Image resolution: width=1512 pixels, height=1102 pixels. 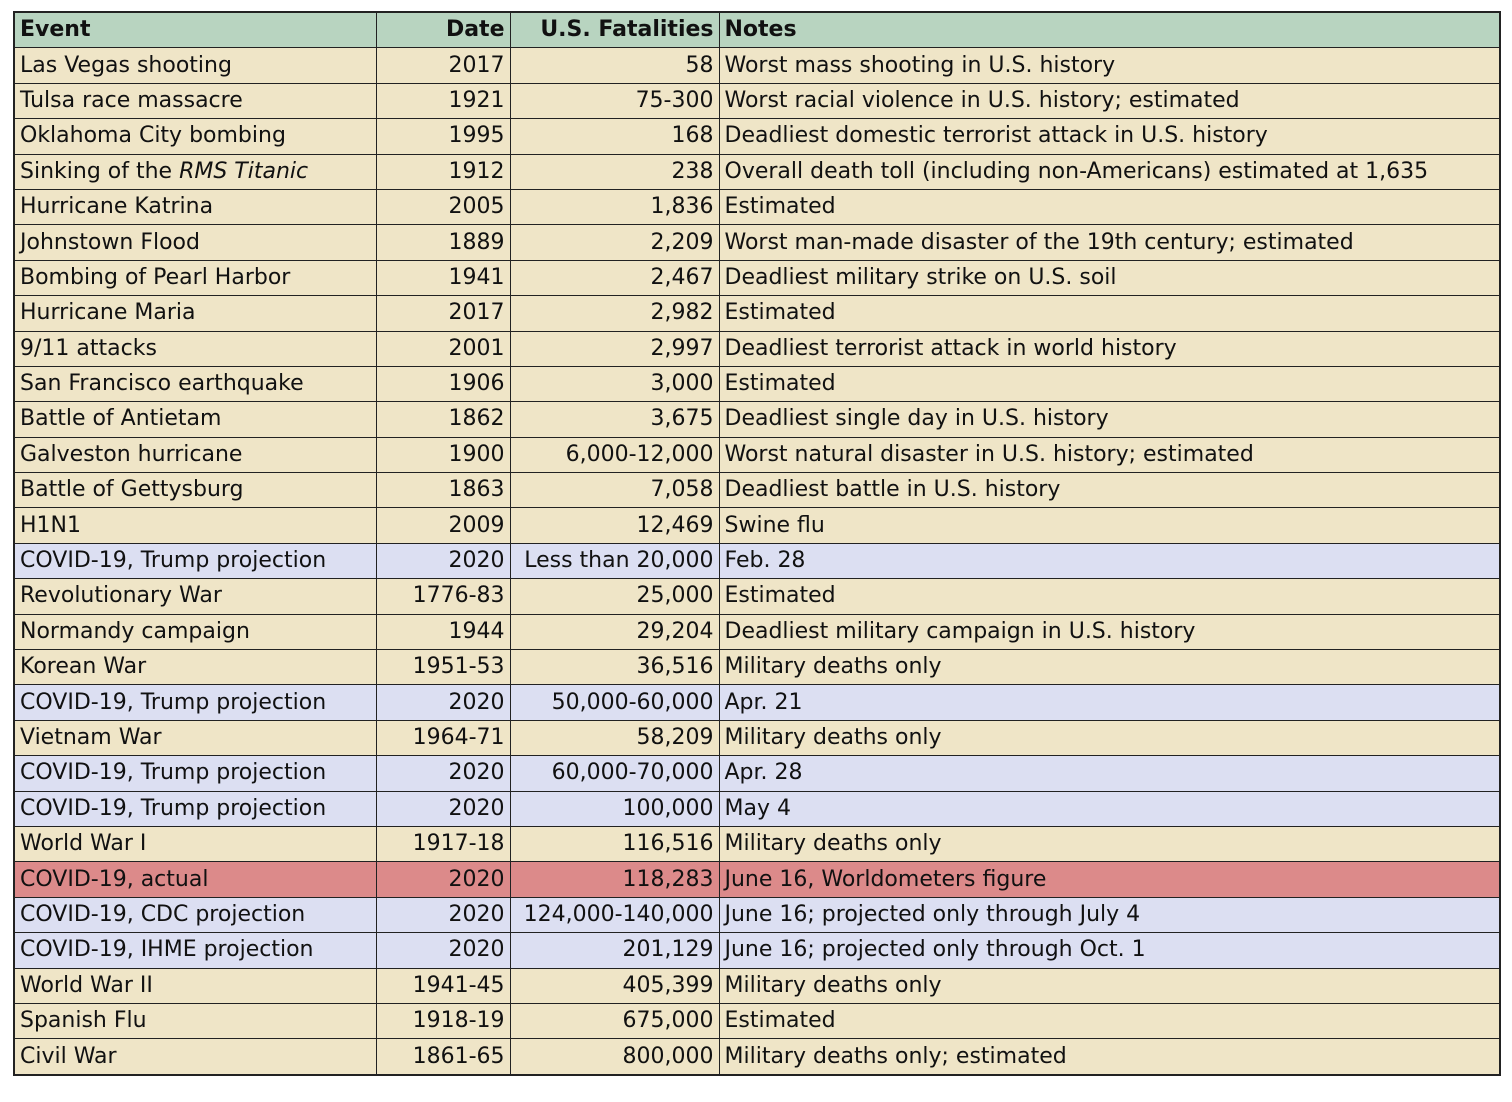 I want to click on header-date: Date, so click(x=443, y=30).